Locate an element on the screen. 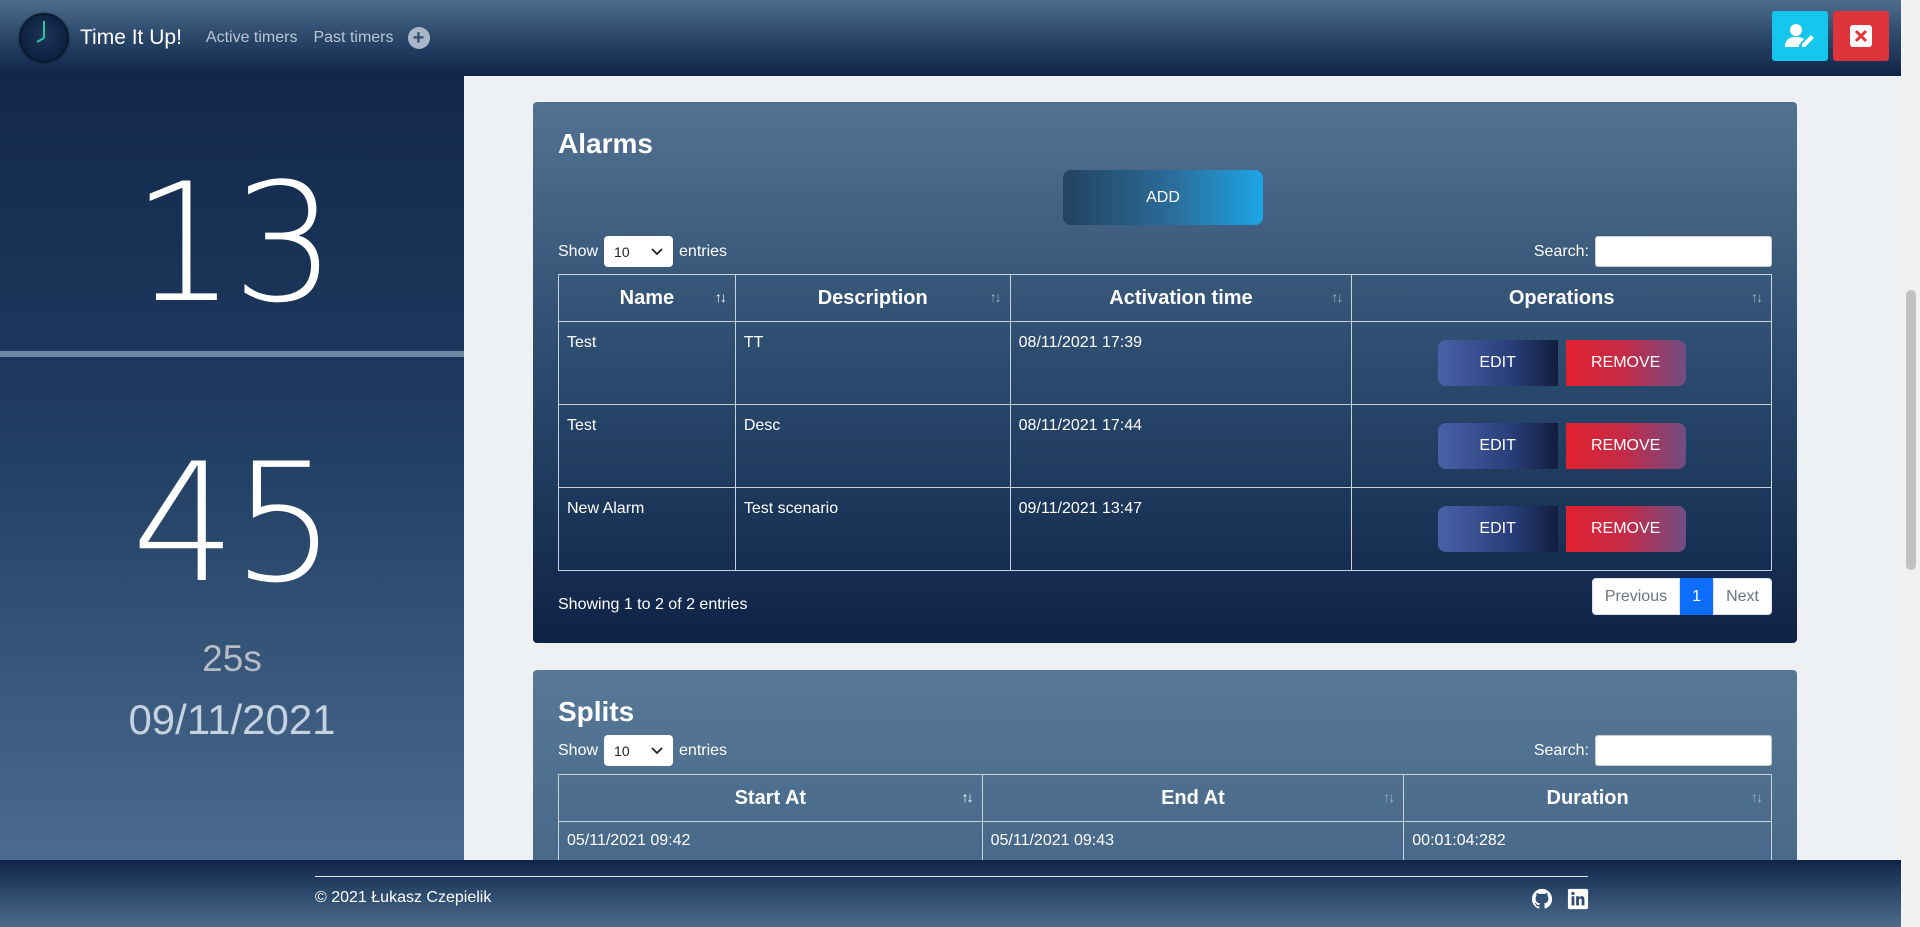 This screenshot has width=1920, height=927. pagination-previous: Previous is located at coordinates (1636, 596).